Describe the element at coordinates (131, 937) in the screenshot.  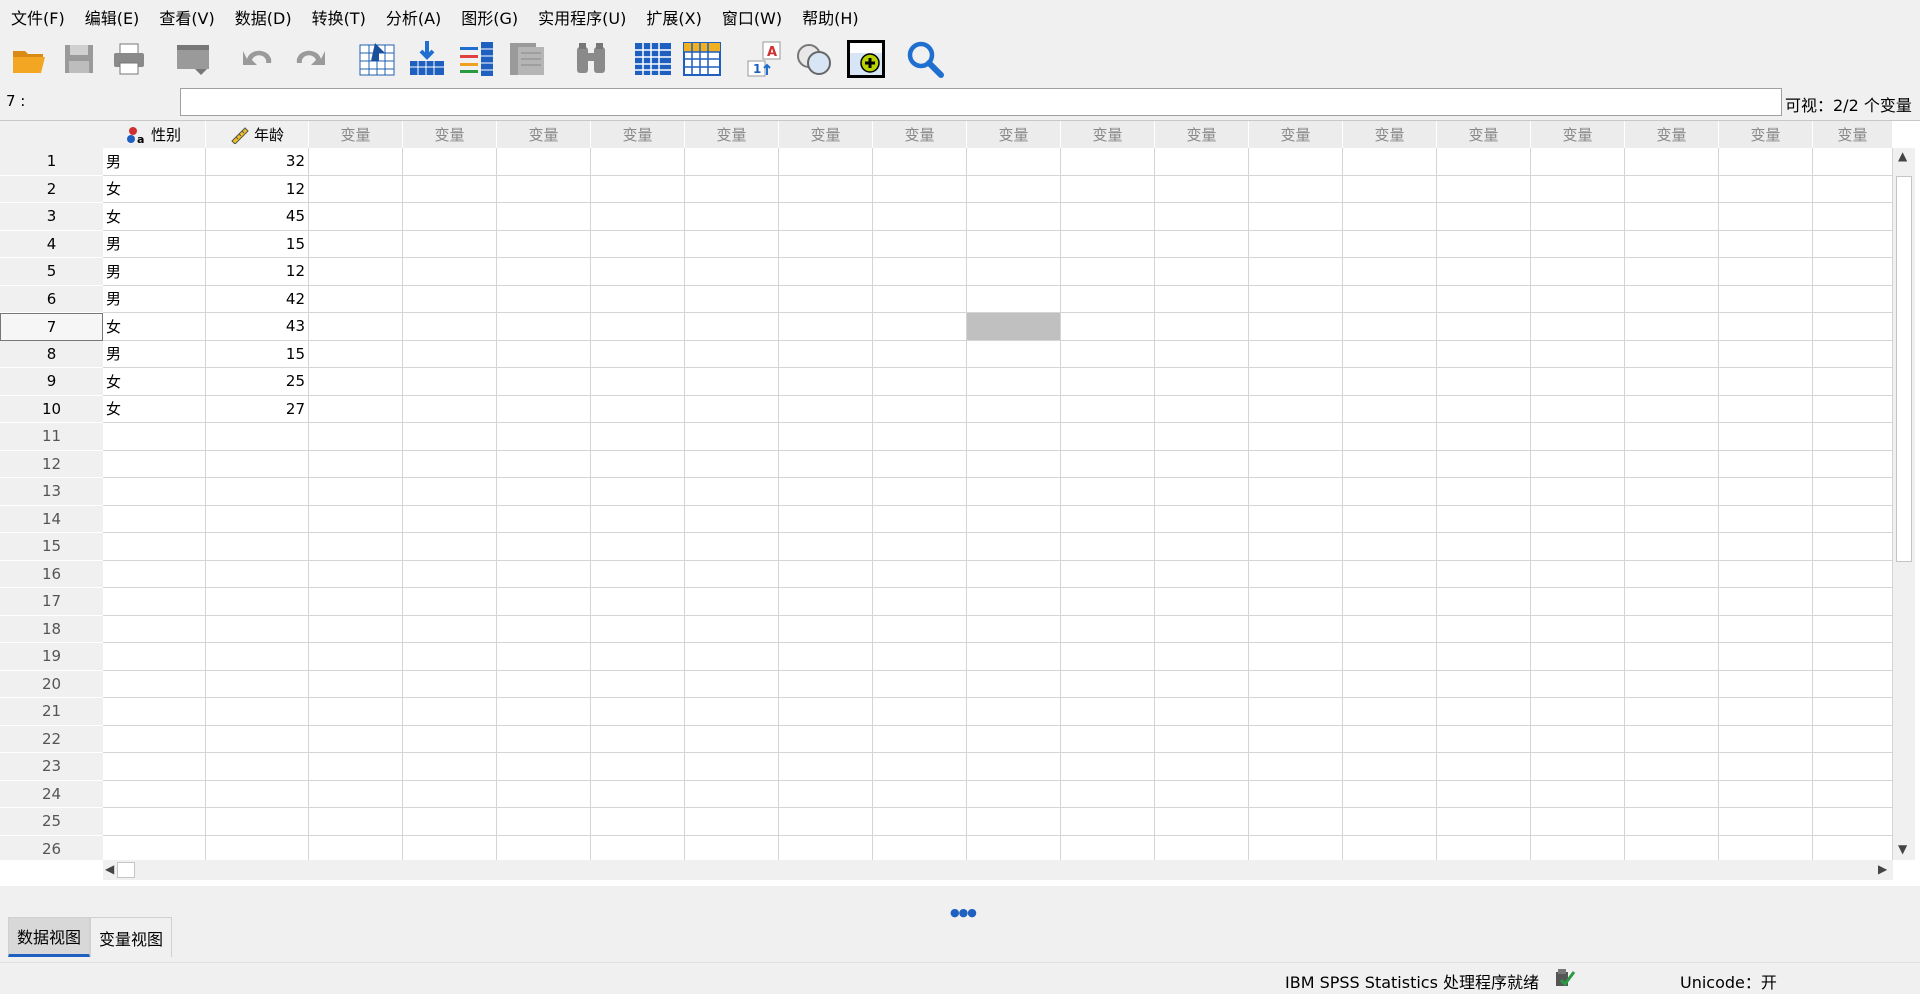
I see `tab-variable-view: 变量视图` at that location.